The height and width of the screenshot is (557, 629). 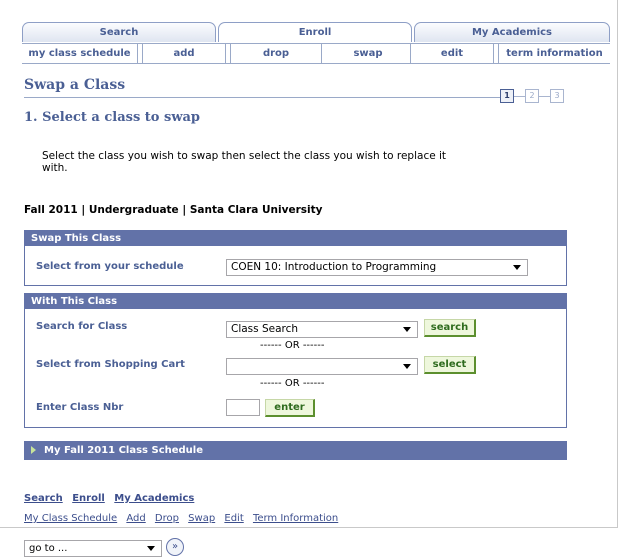 I want to click on subtab-term-information: term information, so click(x=554, y=53).